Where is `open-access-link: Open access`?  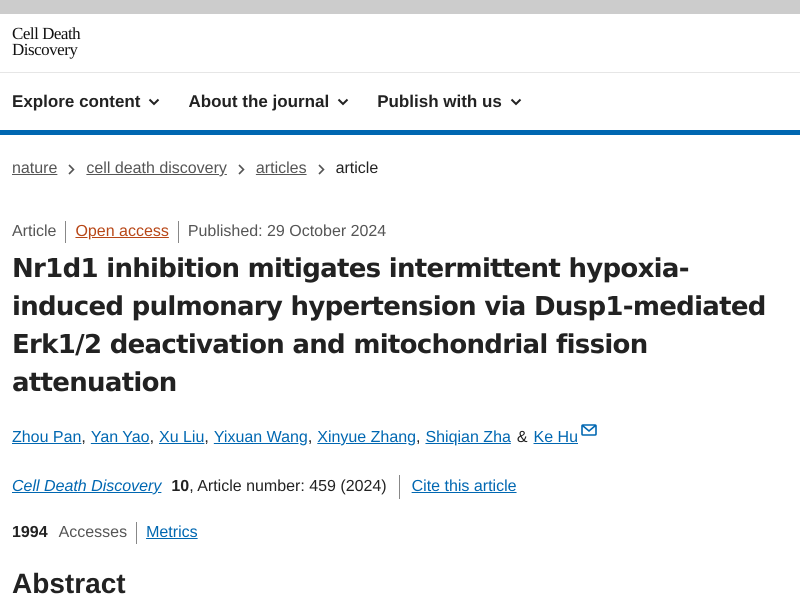
open-access-link: Open access is located at coordinates (122, 232).